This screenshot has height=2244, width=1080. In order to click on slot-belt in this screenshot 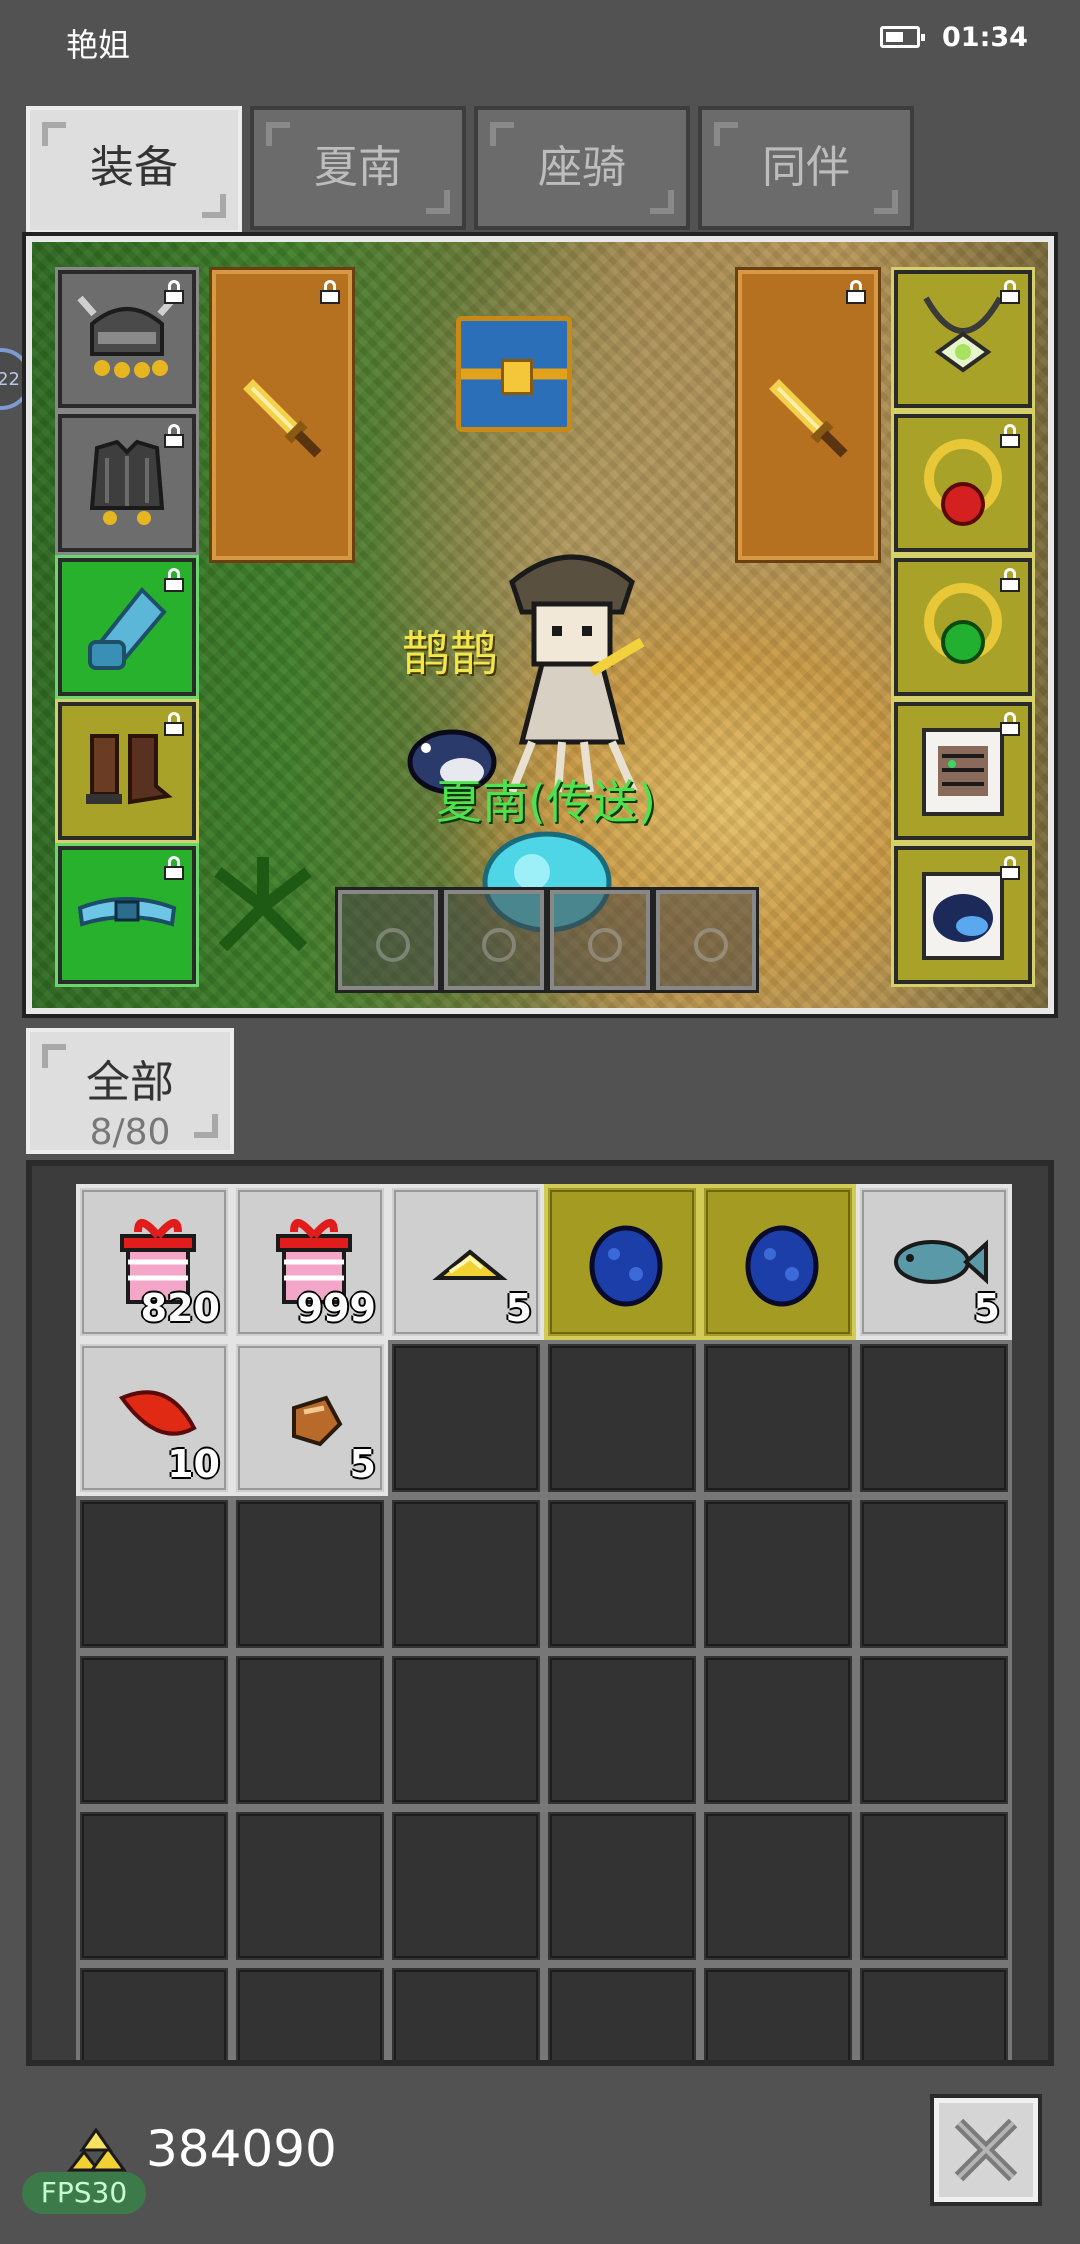, I will do `click(127, 915)`.